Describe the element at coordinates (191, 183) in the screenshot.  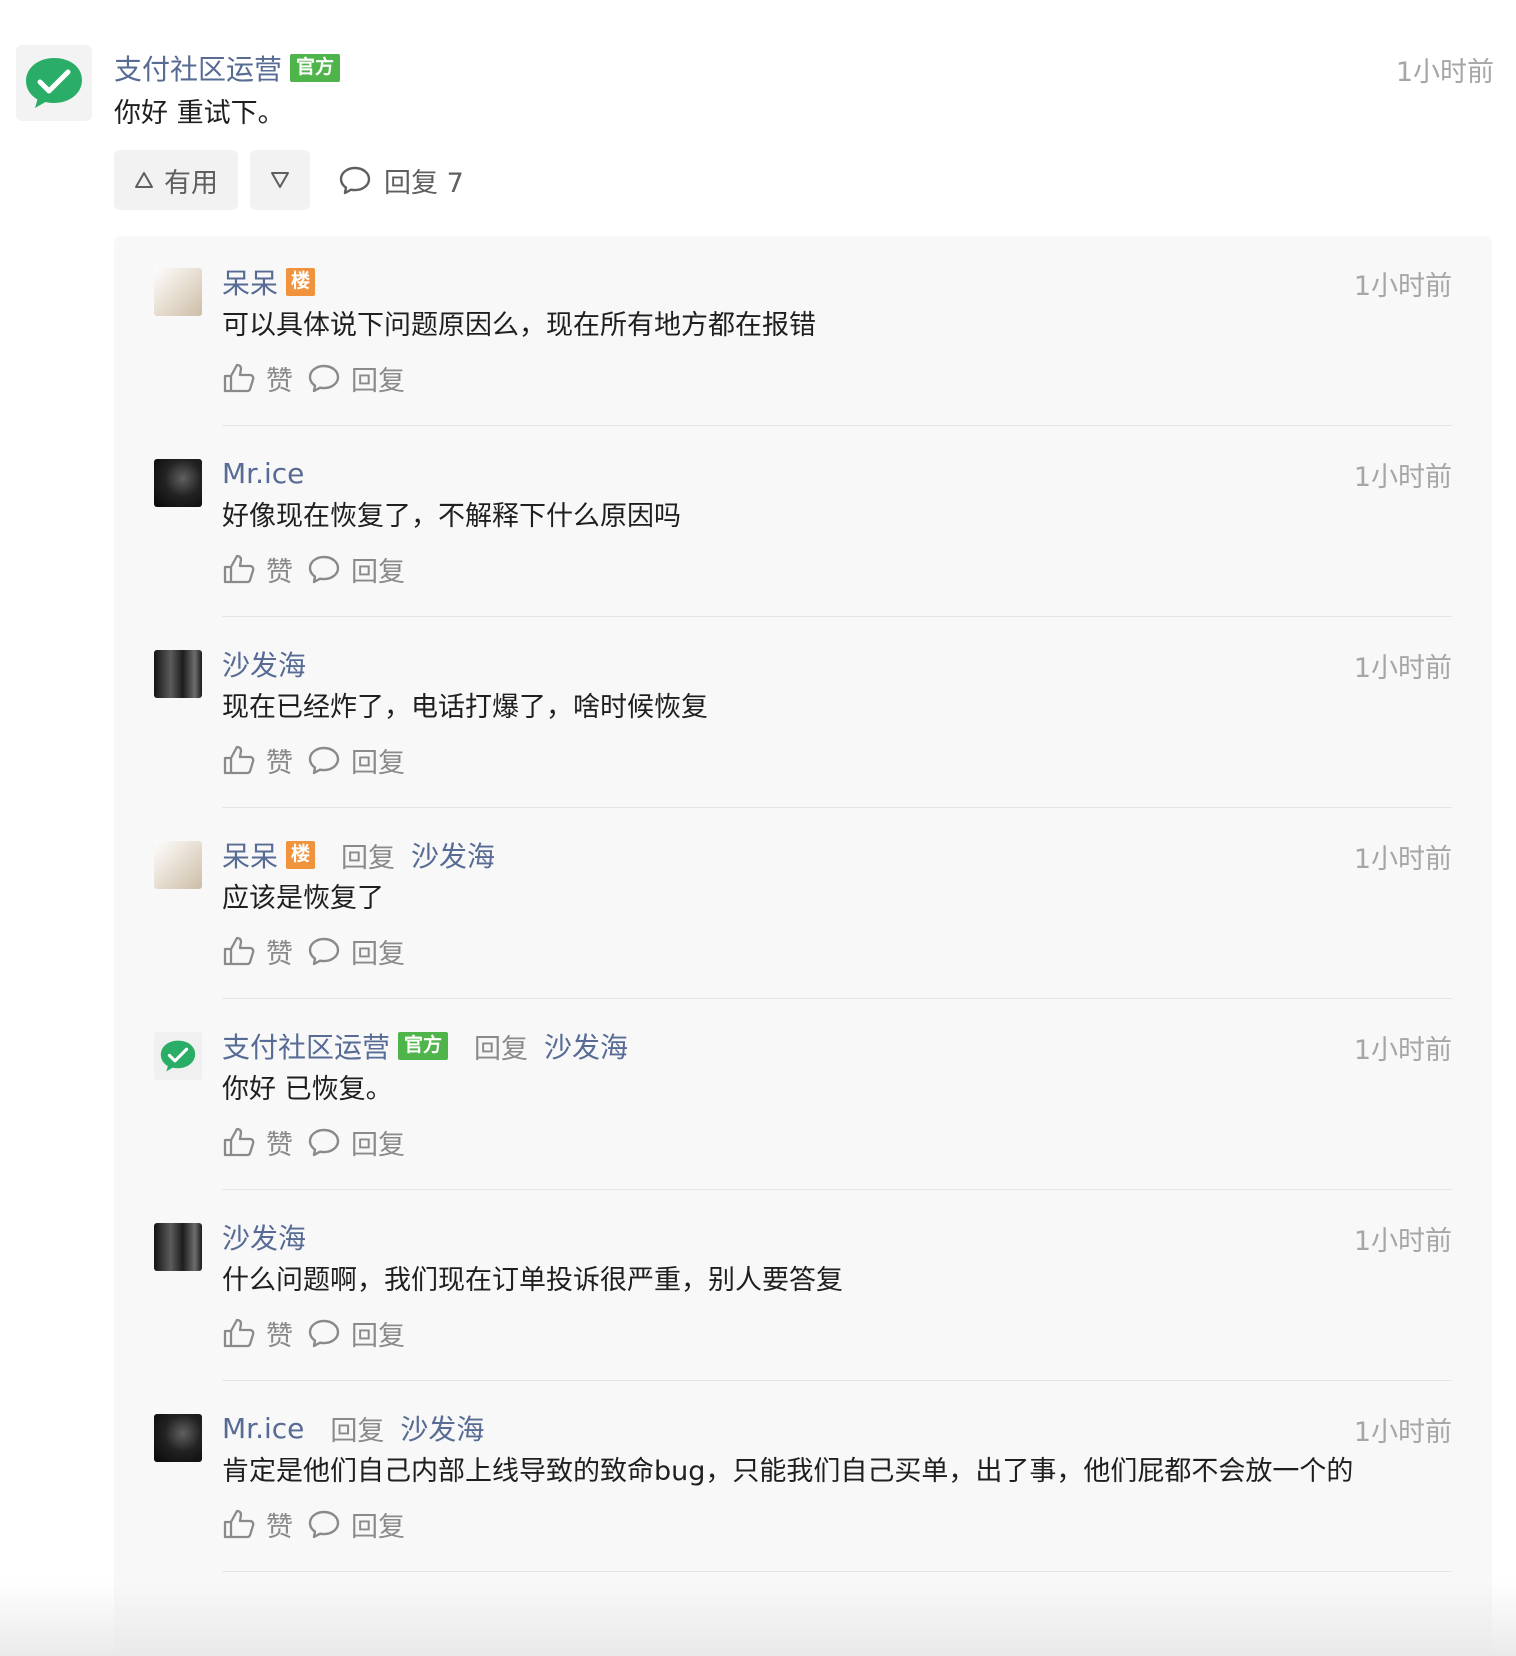
I see `useful-label: 有用` at that location.